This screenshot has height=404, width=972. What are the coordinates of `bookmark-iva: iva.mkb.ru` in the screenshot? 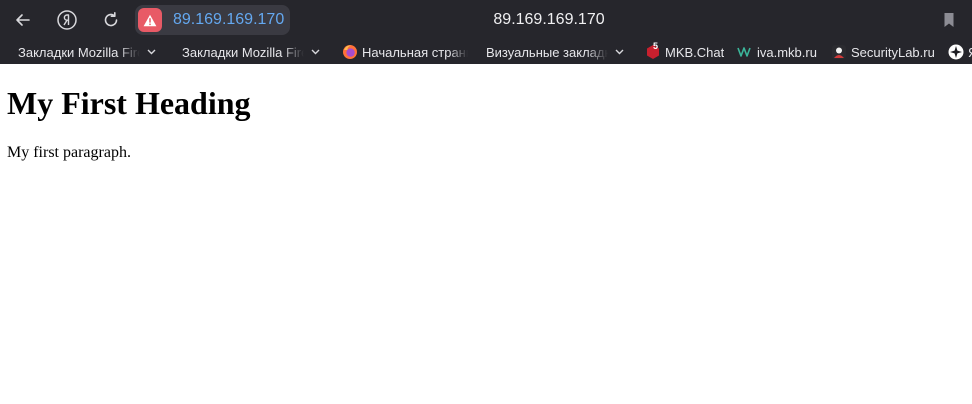 It's located at (777, 52).